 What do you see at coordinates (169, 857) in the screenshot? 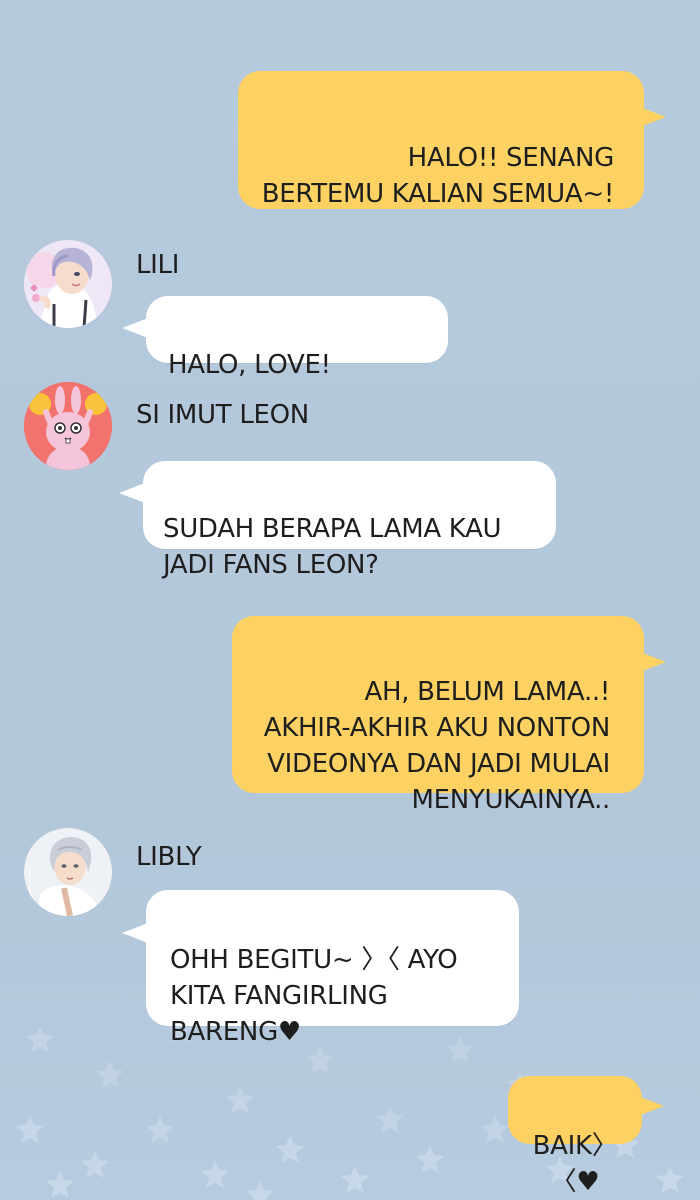
I see `sender-name: LIBLY` at bounding box center [169, 857].